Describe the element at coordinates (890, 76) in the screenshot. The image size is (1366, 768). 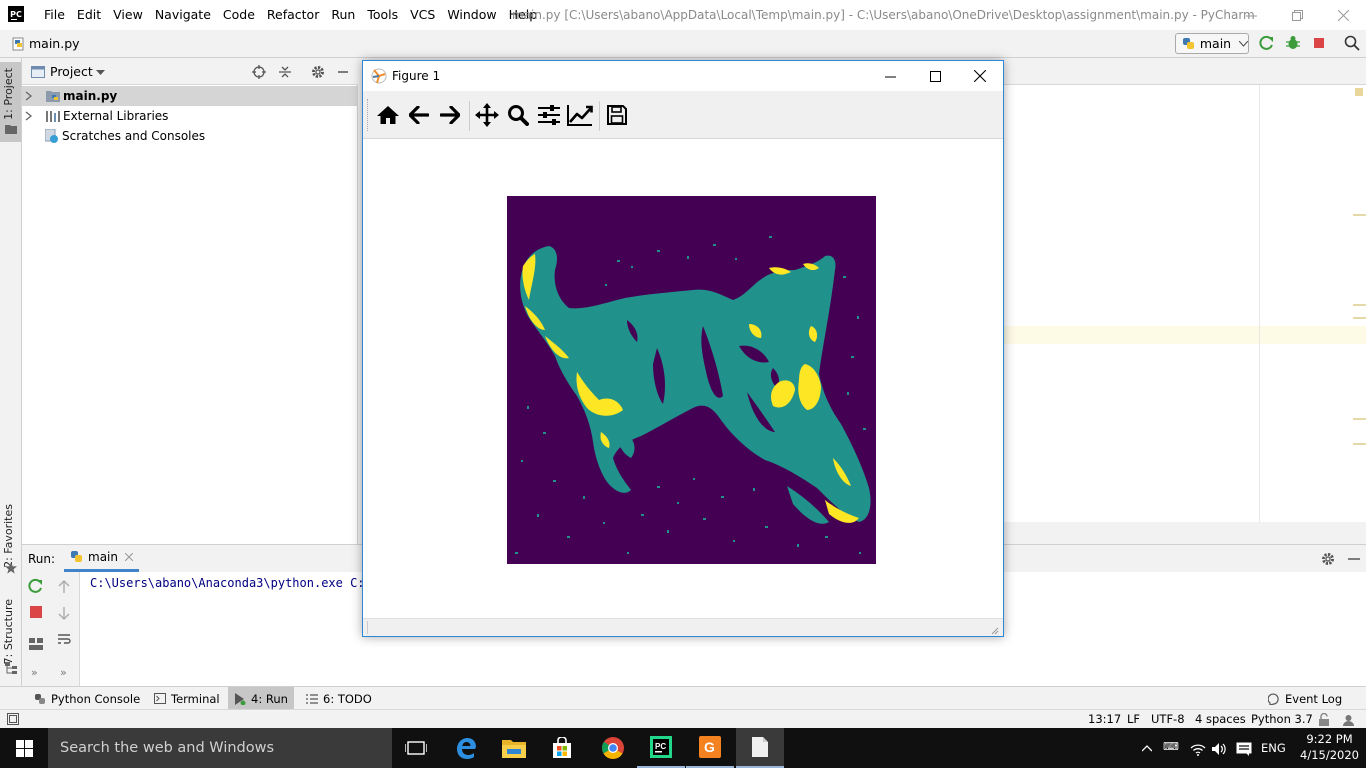
I see `figure-minimize-button` at that location.